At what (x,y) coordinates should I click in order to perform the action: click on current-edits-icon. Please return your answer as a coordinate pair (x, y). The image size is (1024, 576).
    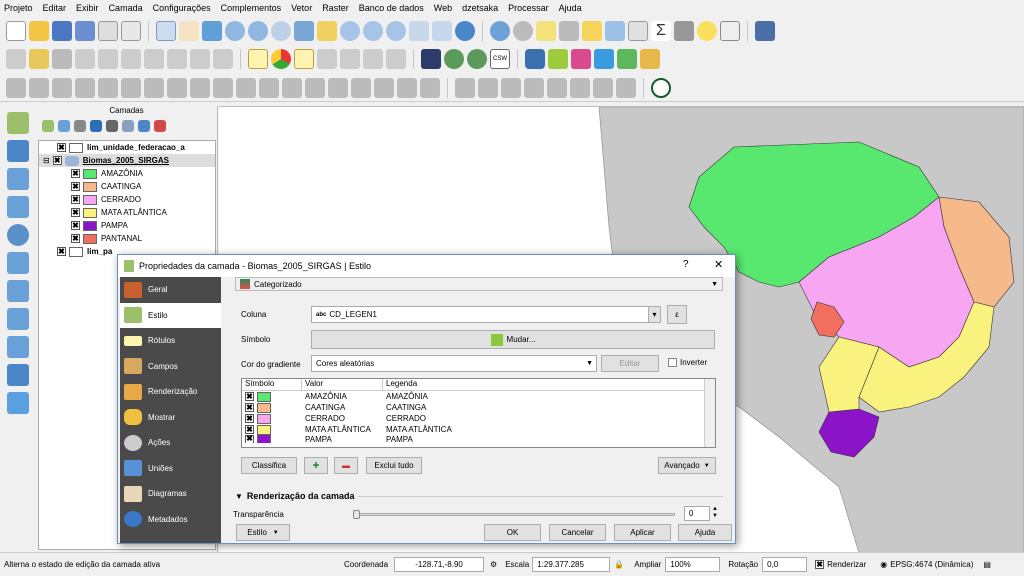
    Looking at the image, I should click on (16, 59).